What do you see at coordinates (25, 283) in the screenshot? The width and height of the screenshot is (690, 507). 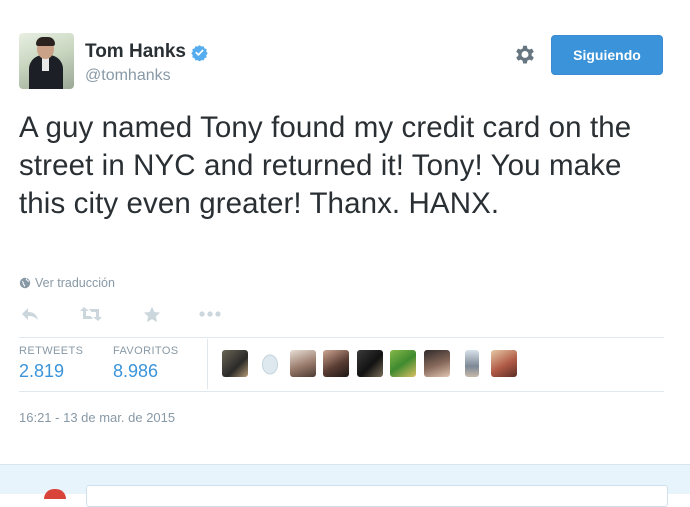 I see `globe-icon` at bounding box center [25, 283].